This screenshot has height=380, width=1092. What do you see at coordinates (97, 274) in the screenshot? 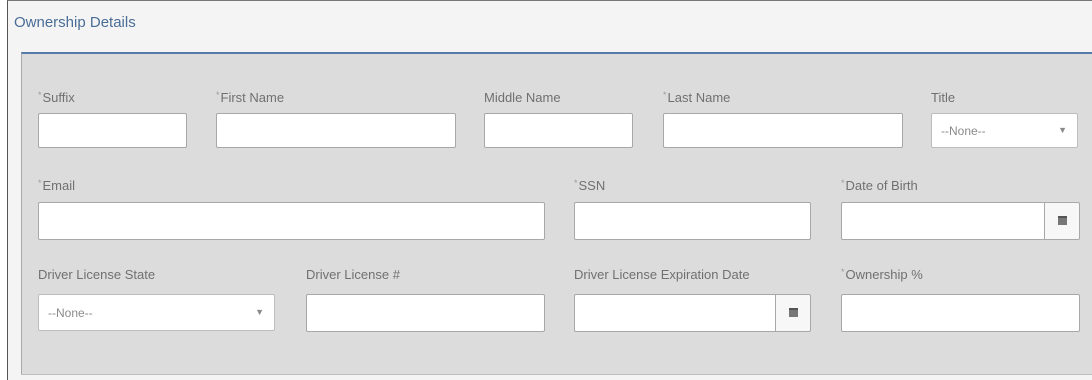
I see `dl-state-label: Driver License State` at bounding box center [97, 274].